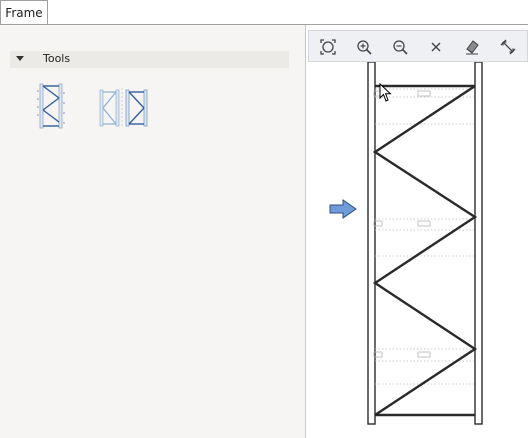  What do you see at coordinates (385, 92) in the screenshot?
I see `mouse-cursor-icon` at bounding box center [385, 92].